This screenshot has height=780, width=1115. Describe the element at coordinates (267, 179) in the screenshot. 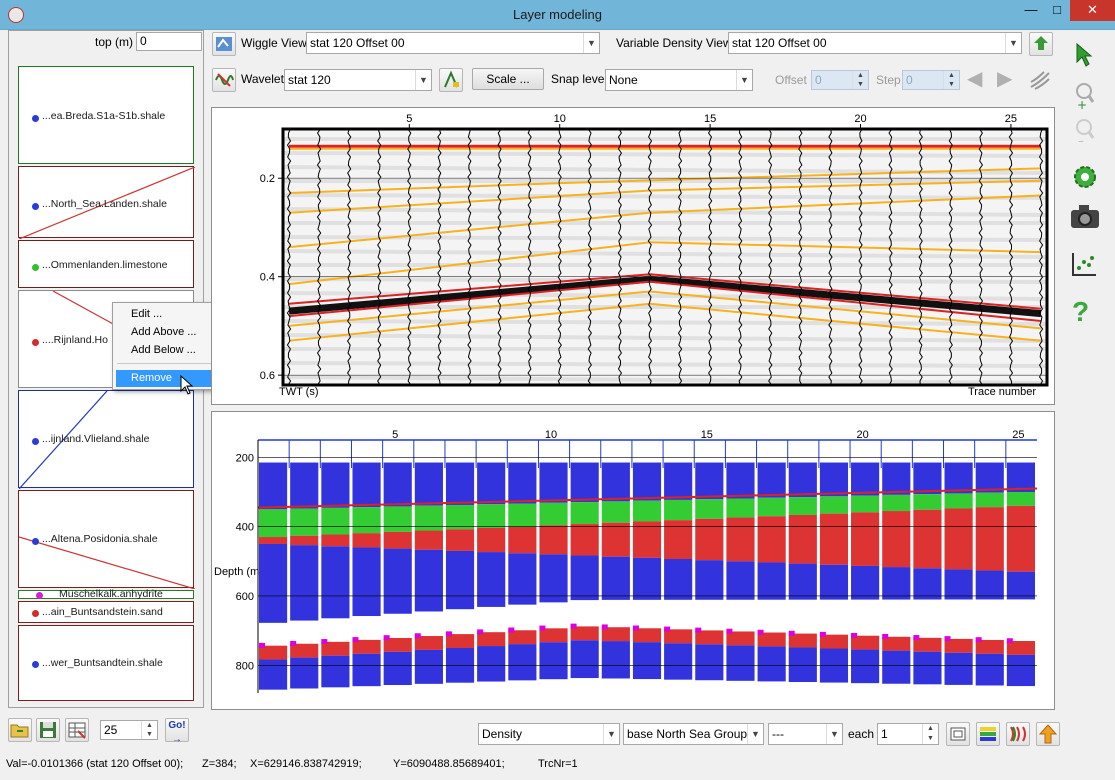

I see `seismic-y-tick-label: 0.2` at that location.